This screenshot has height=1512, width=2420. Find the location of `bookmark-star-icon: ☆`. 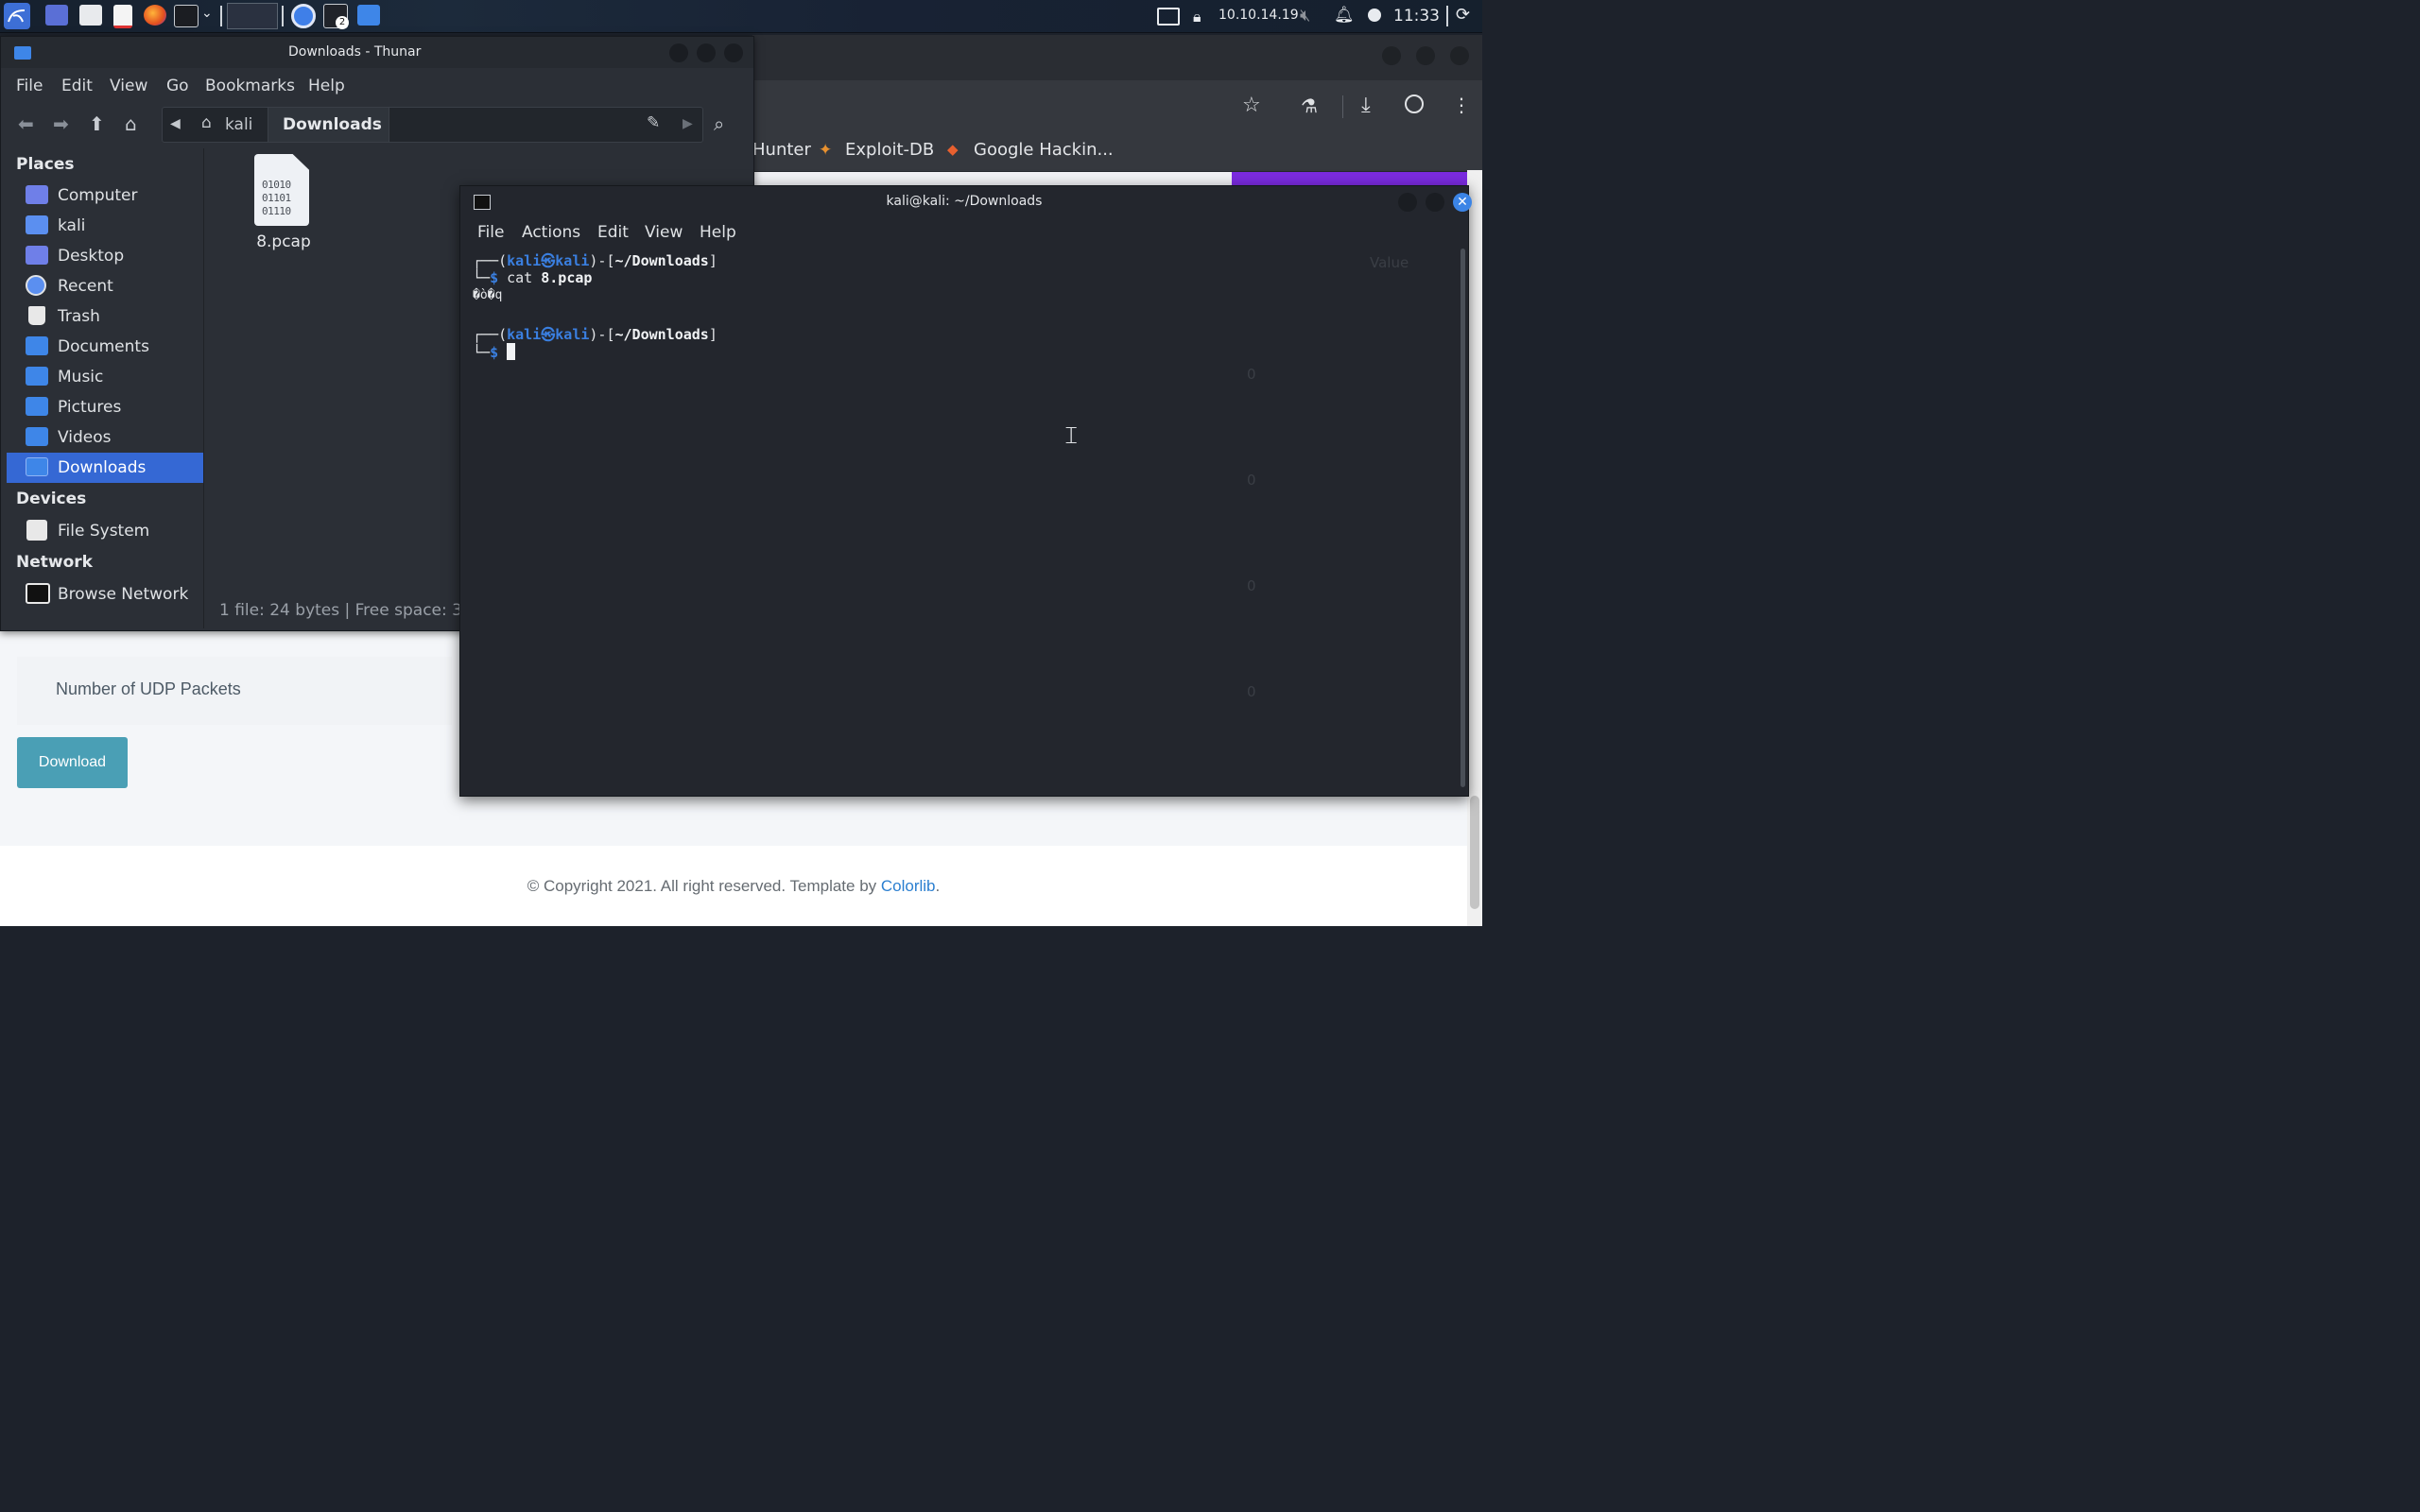

bookmark-star-icon: ☆ is located at coordinates (1251, 105).